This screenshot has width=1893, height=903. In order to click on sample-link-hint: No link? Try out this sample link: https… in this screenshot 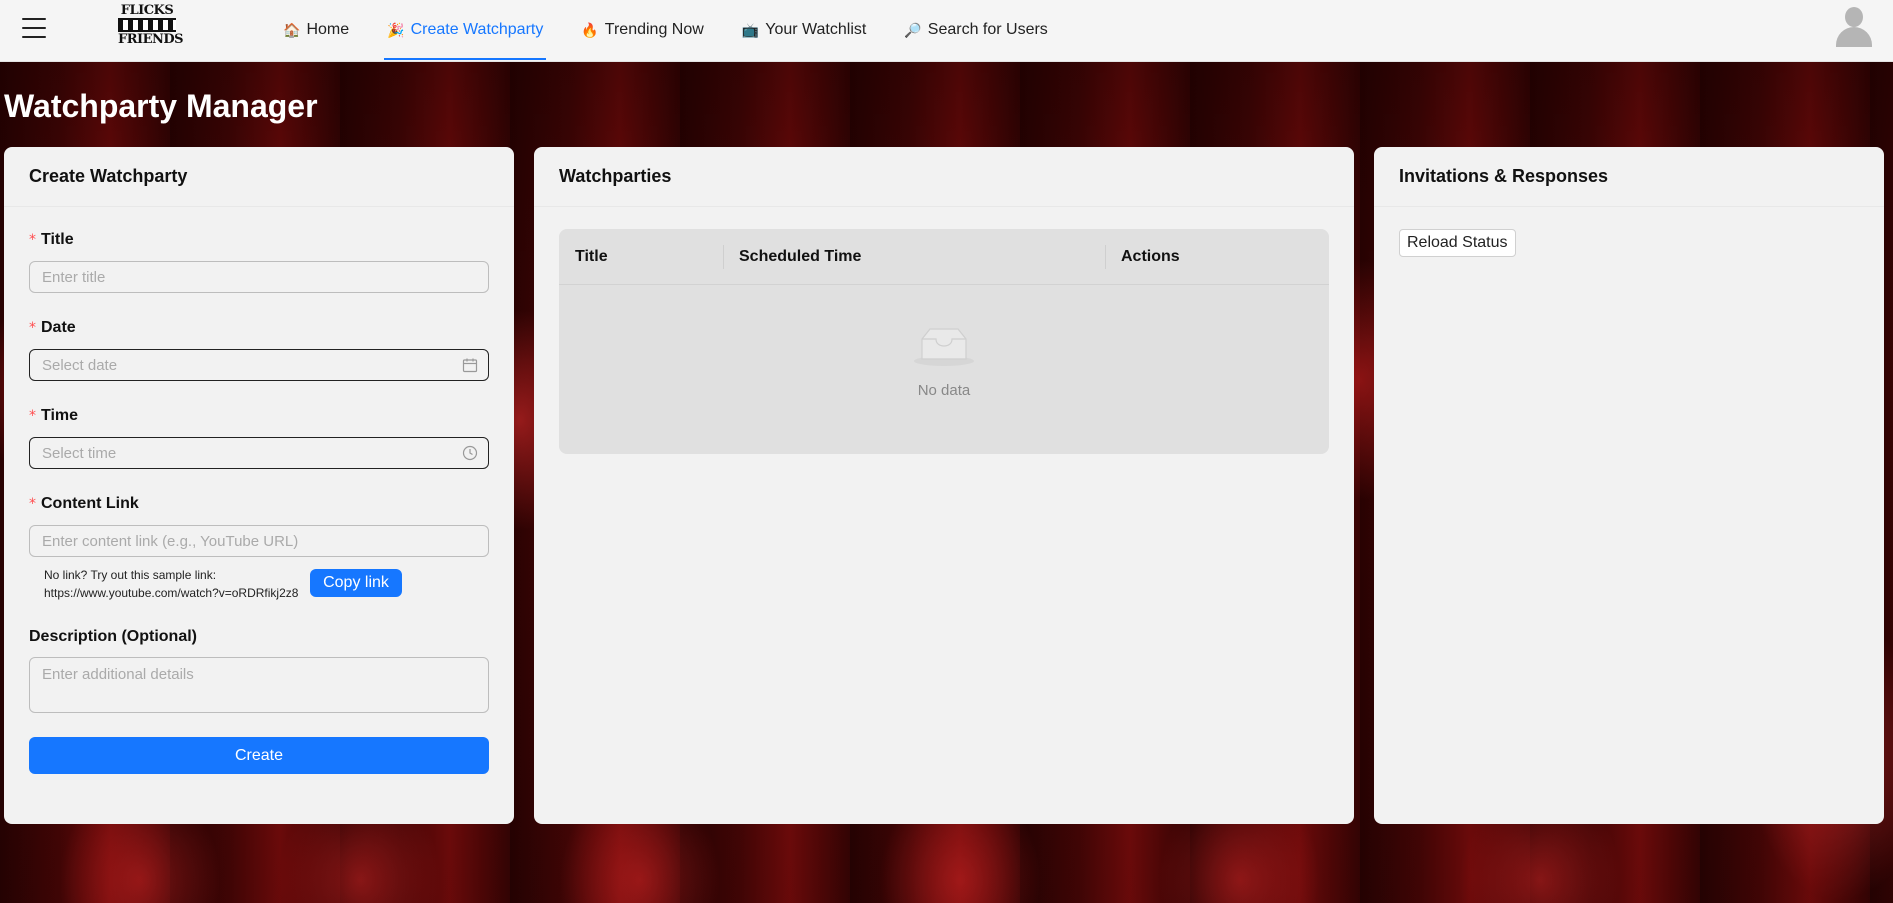, I will do `click(171, 584)`.